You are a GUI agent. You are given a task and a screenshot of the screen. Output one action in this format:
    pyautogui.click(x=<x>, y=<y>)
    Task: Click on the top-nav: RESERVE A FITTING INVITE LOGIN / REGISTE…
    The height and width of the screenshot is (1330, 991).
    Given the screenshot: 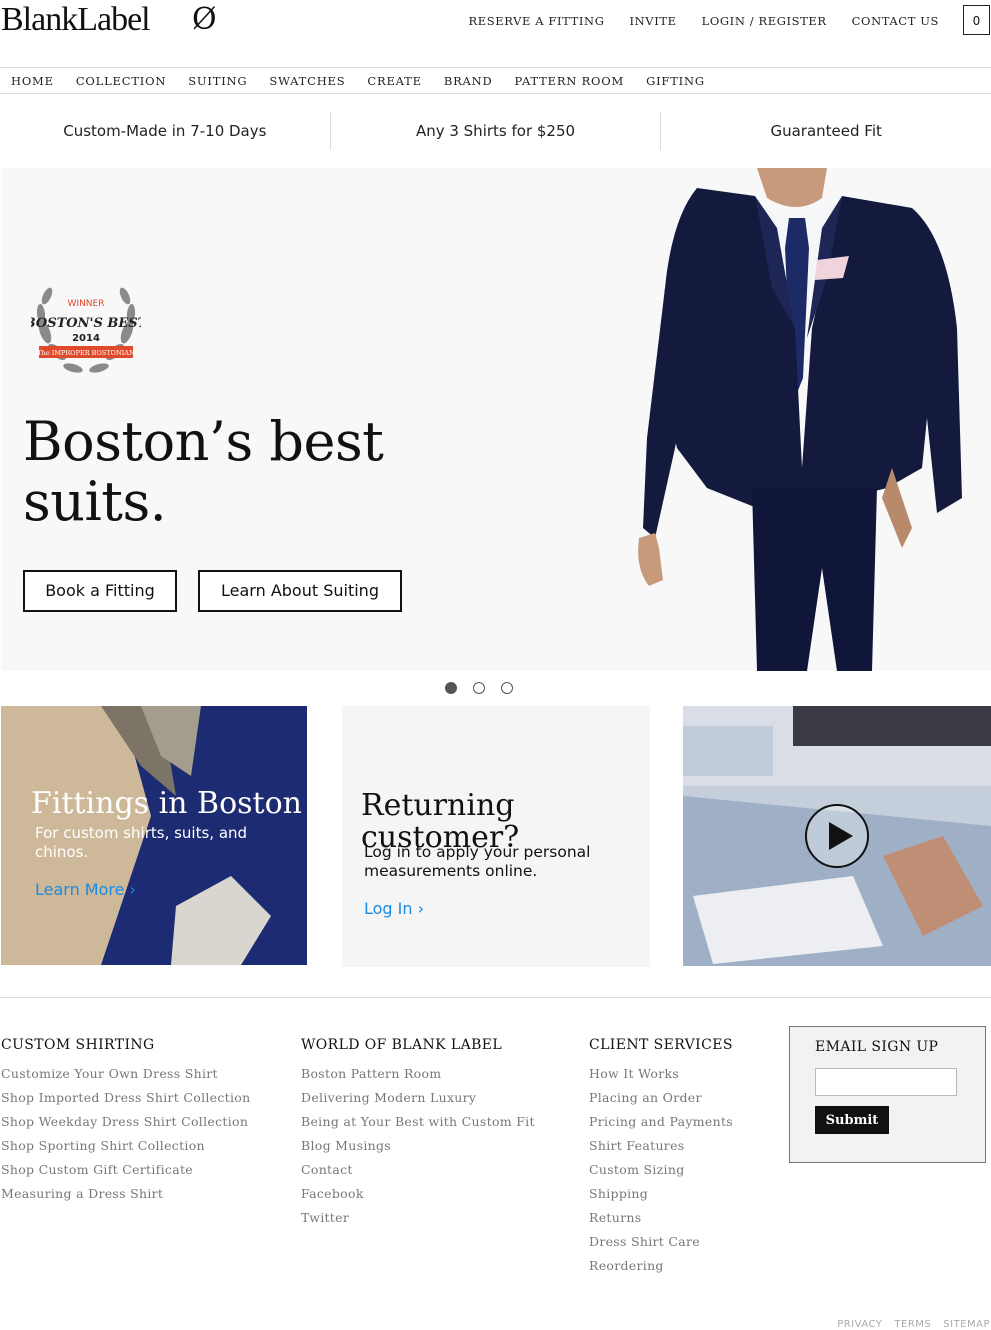 What is the action you would take?
    pyautogui.click(x=704, y=21)
    